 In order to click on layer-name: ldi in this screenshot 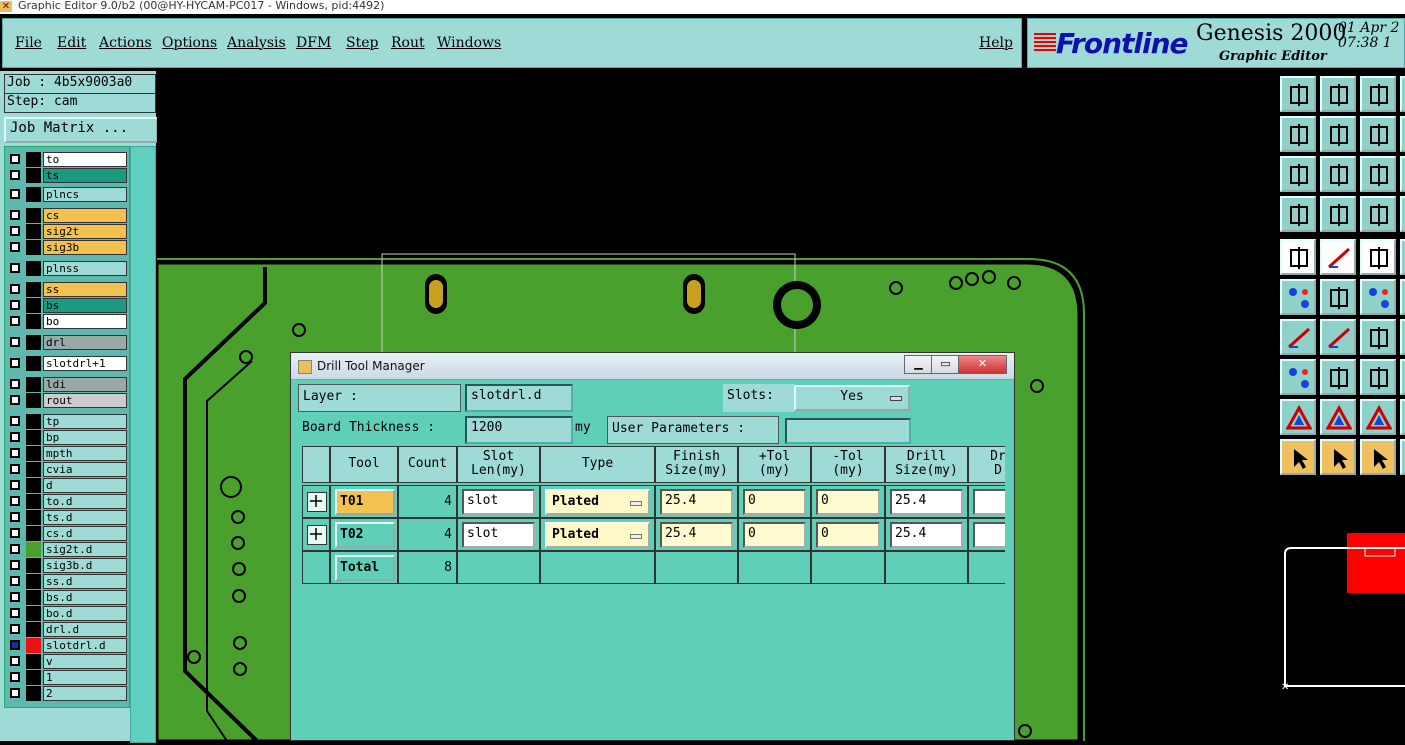, I will do `click(85, 384)`.